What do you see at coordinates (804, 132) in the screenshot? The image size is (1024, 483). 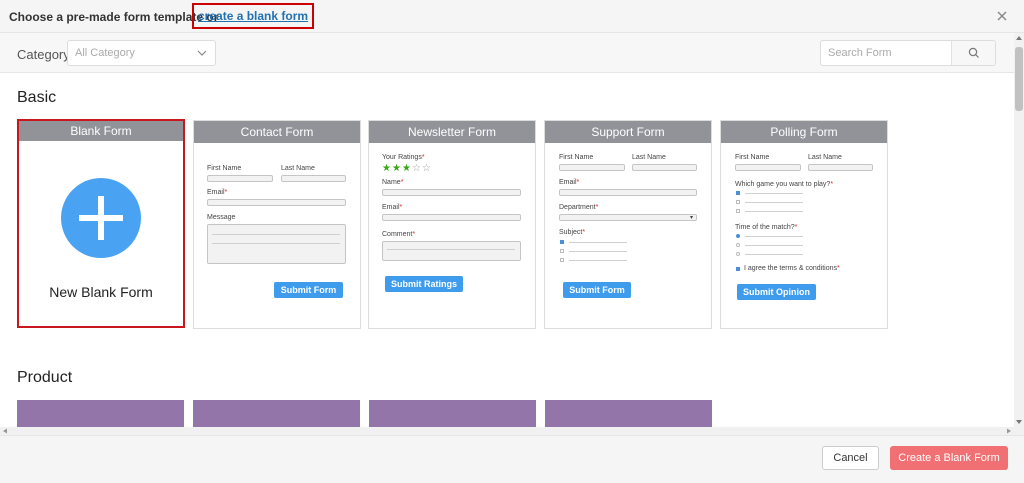 I see `card-title: Polling Form` at bounding box center [804, 132].